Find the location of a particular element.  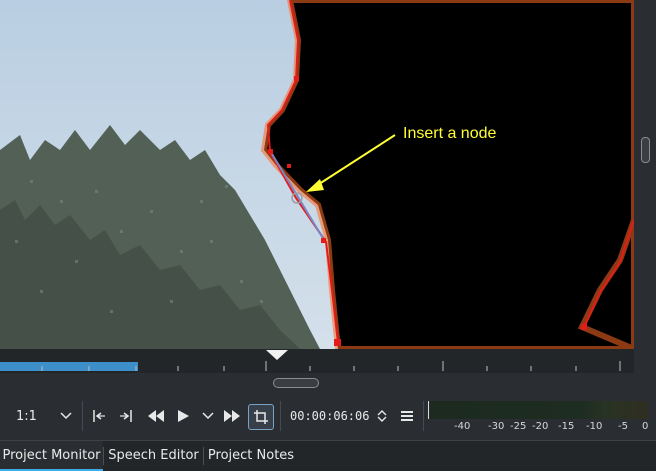

fast-forward-button is located at coordinates (232, 416).